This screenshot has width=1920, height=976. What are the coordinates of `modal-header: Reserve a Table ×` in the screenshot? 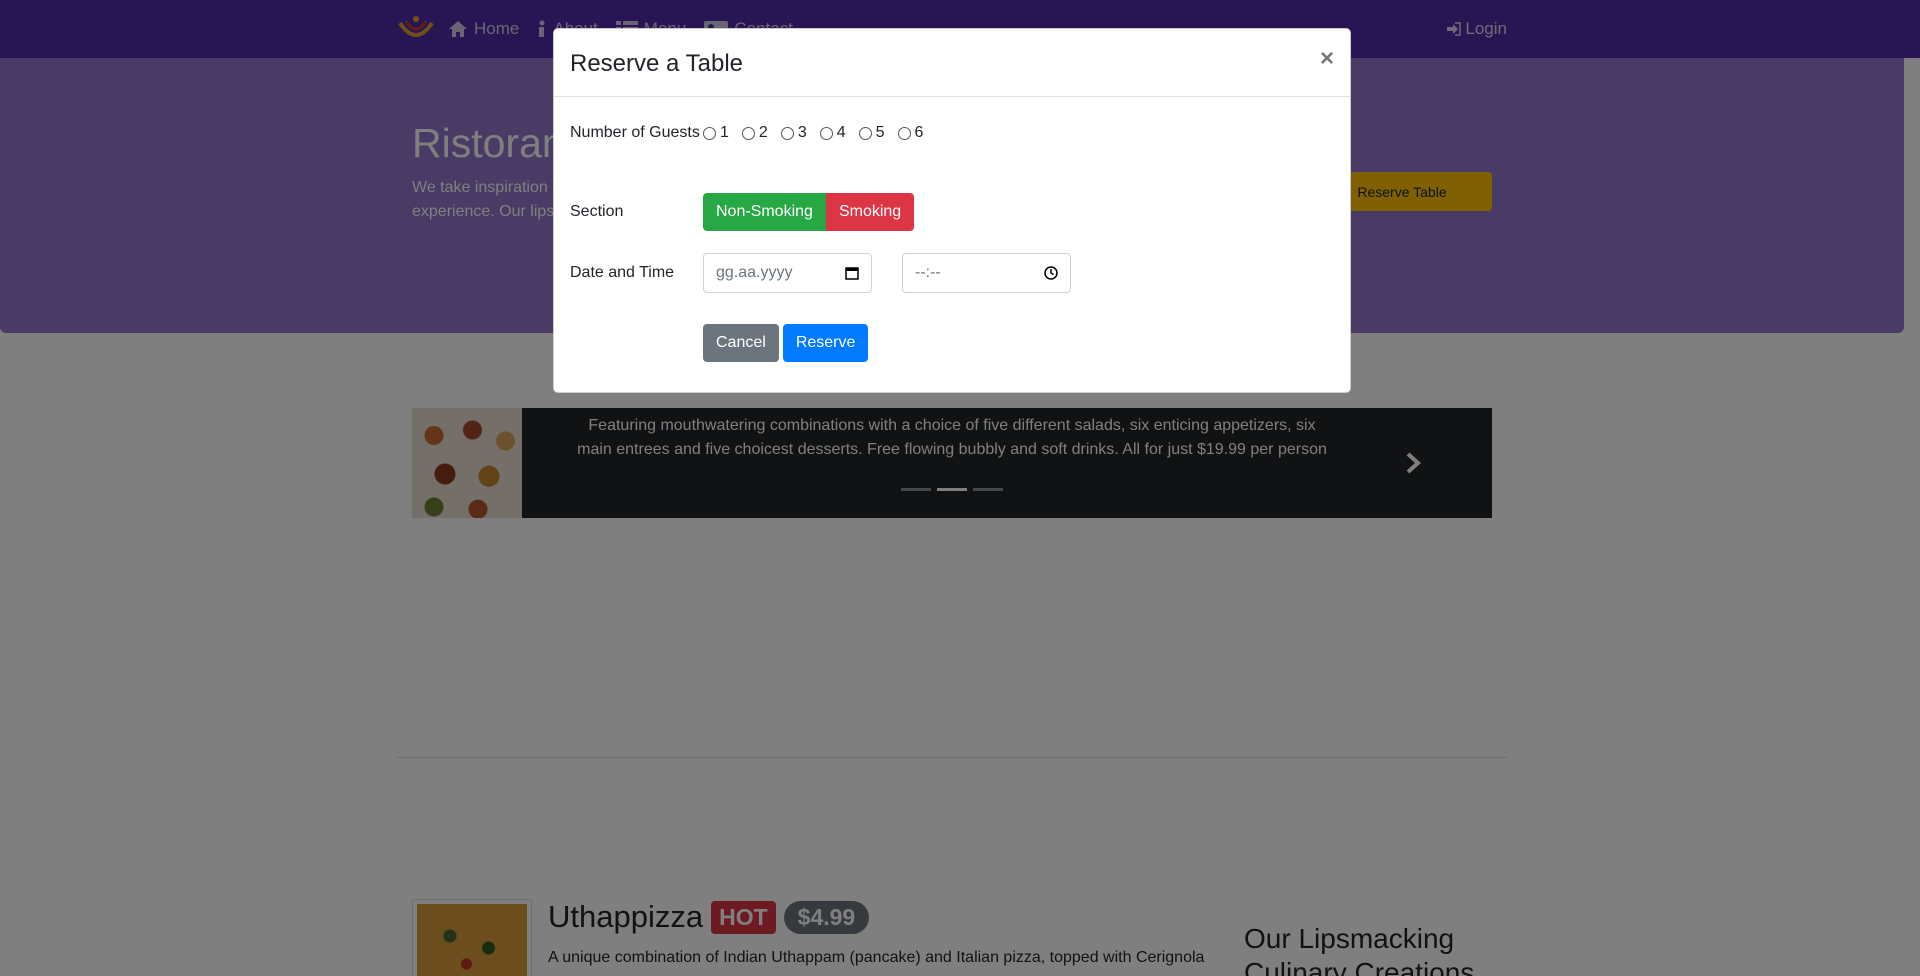 It's located at (952, 63).